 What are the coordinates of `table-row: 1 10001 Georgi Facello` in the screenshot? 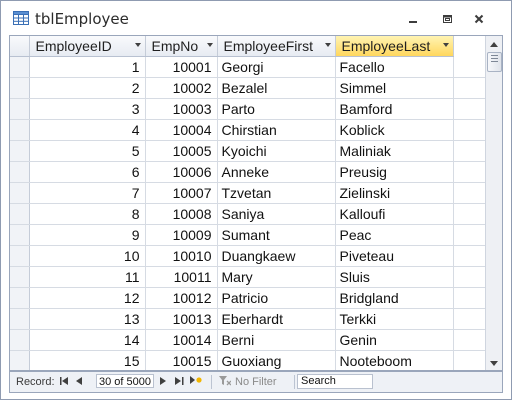 It's located at (248, 67).